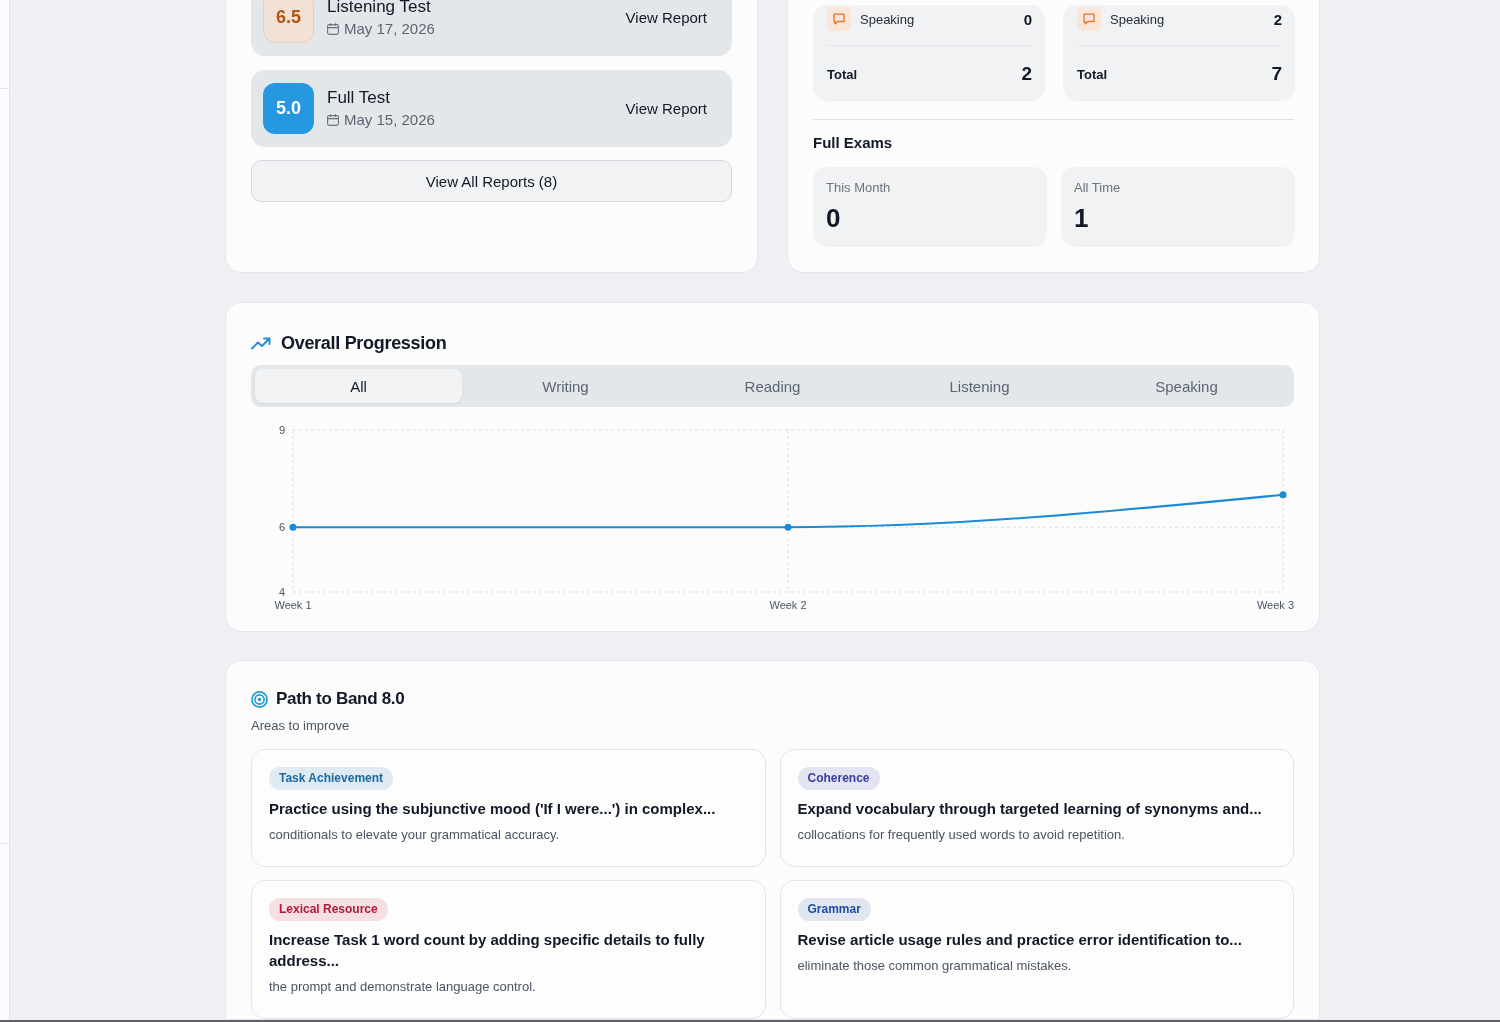 The height and width of the screenshot is (1022, 1500). I want to click on total-count: 7, so click(1276, 74).